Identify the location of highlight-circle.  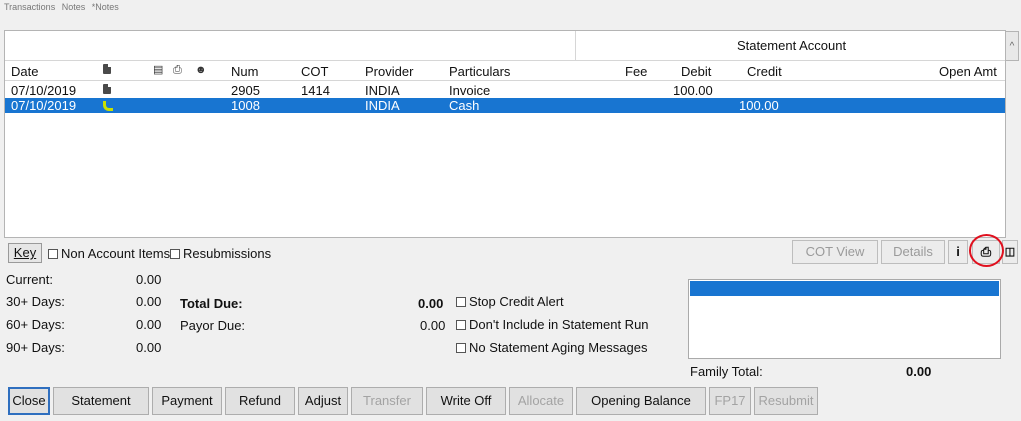
(986, 250).